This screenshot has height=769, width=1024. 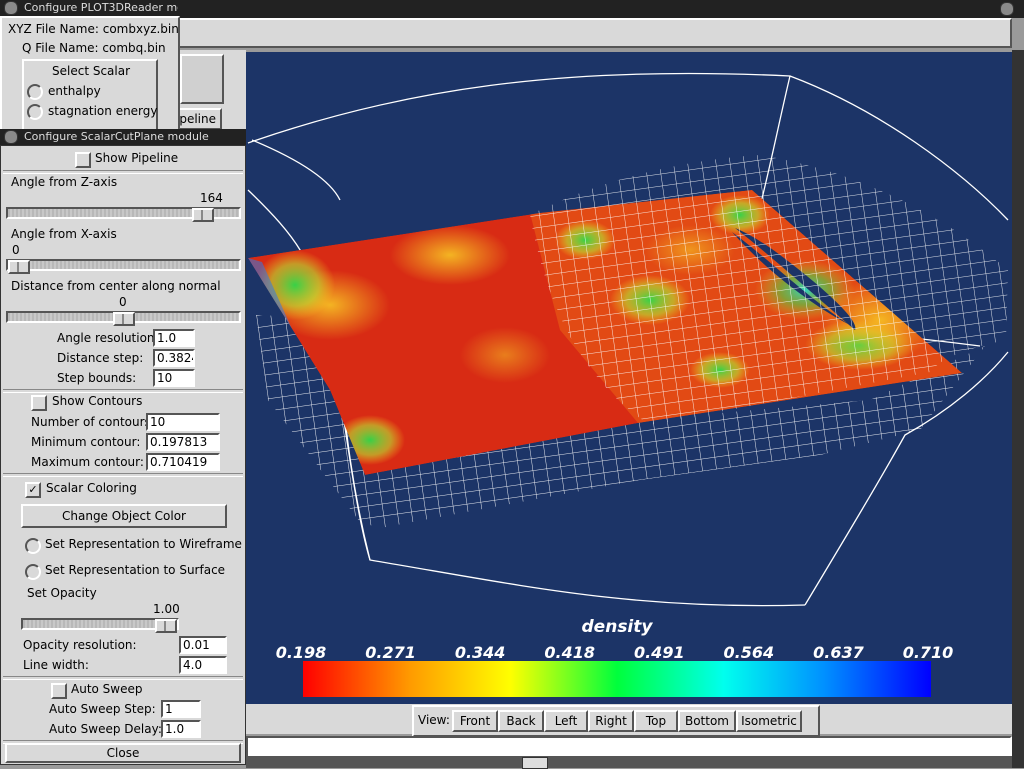 What do you see at coordinates (183, 442) in the screenshot?
I see `min-contour-input: 0.197813` at bounding box center [183, 442].